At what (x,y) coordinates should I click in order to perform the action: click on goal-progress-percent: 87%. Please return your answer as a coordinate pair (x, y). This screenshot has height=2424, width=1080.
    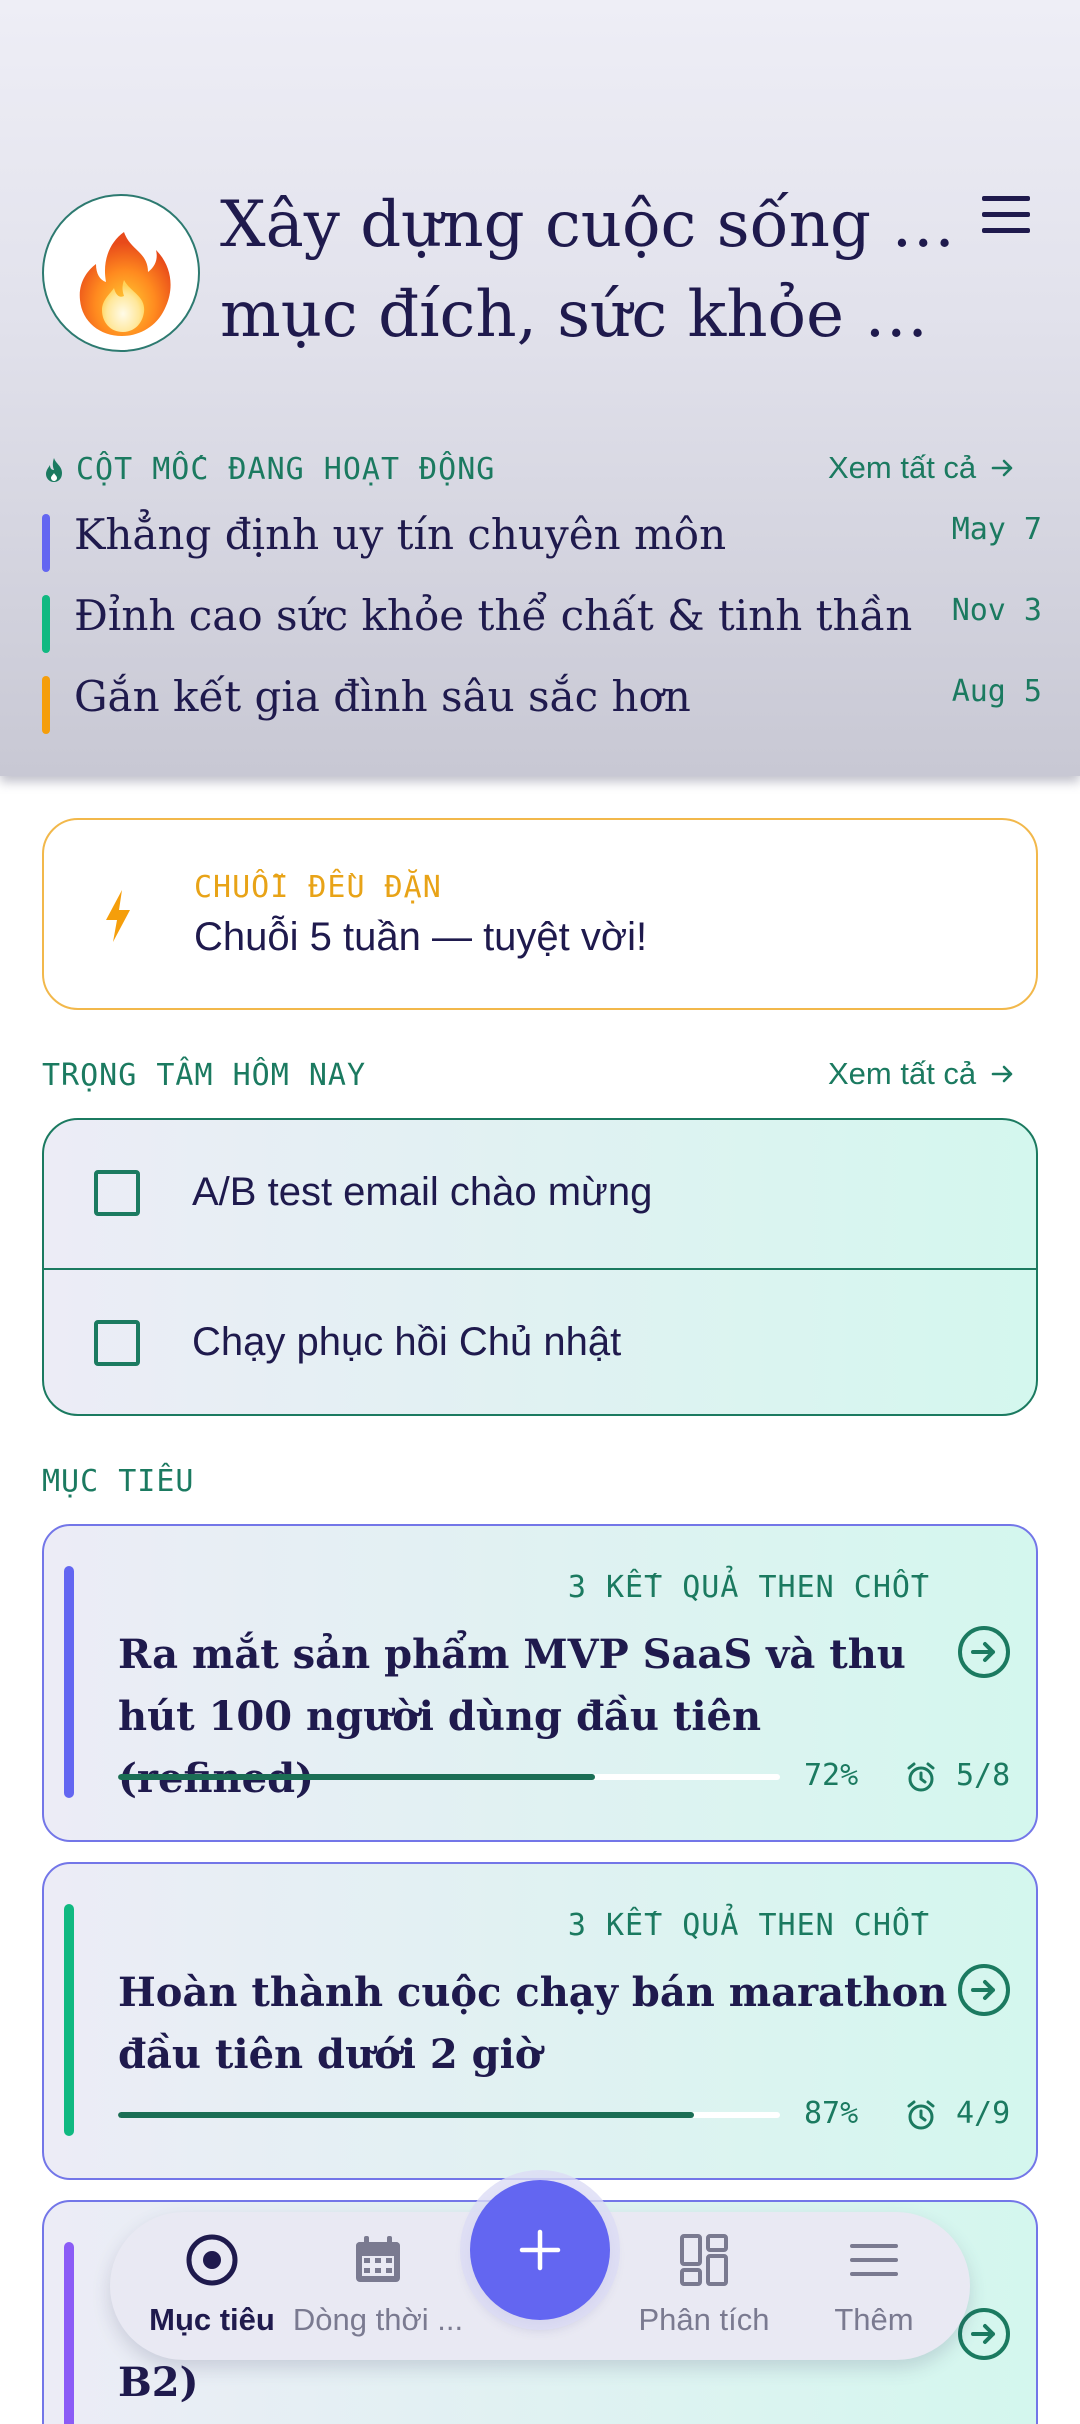
    Looking at the image, I should click on (831, 2113).